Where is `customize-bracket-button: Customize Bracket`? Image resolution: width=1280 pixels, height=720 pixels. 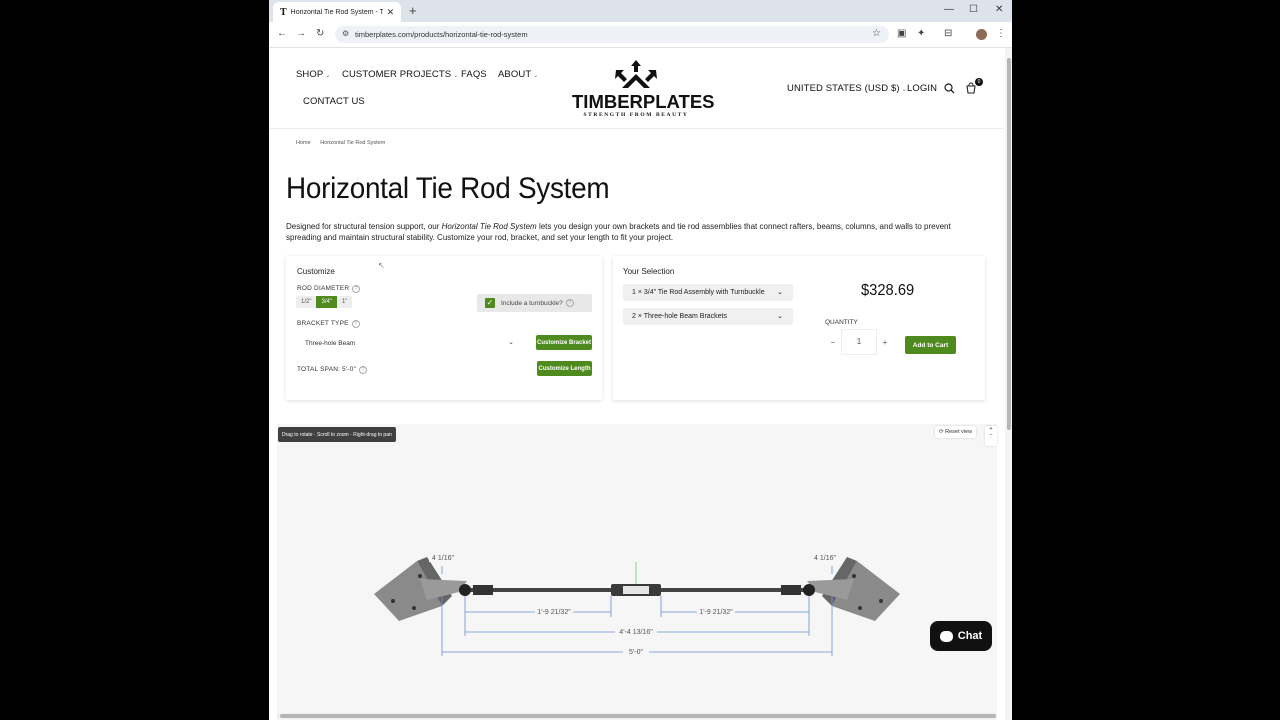 customize-bracket-button: Customize Bracket is located at coordinates (564, 342).